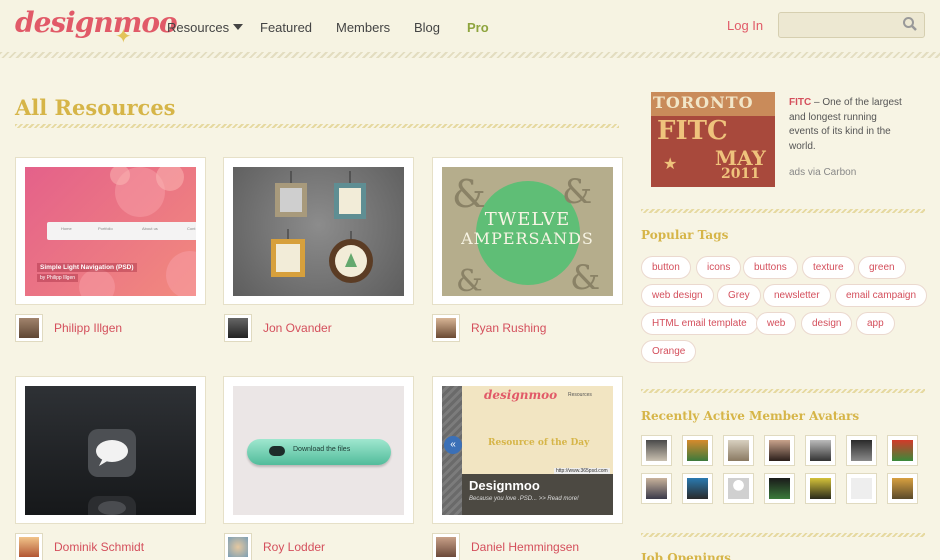 The height and width of the screenshot is (560, 940). What do you see at coordinates (527, 238) in the screenshot?
I see `thumb-title-line: AMPERSANDS` at bounding box center [527, 238].